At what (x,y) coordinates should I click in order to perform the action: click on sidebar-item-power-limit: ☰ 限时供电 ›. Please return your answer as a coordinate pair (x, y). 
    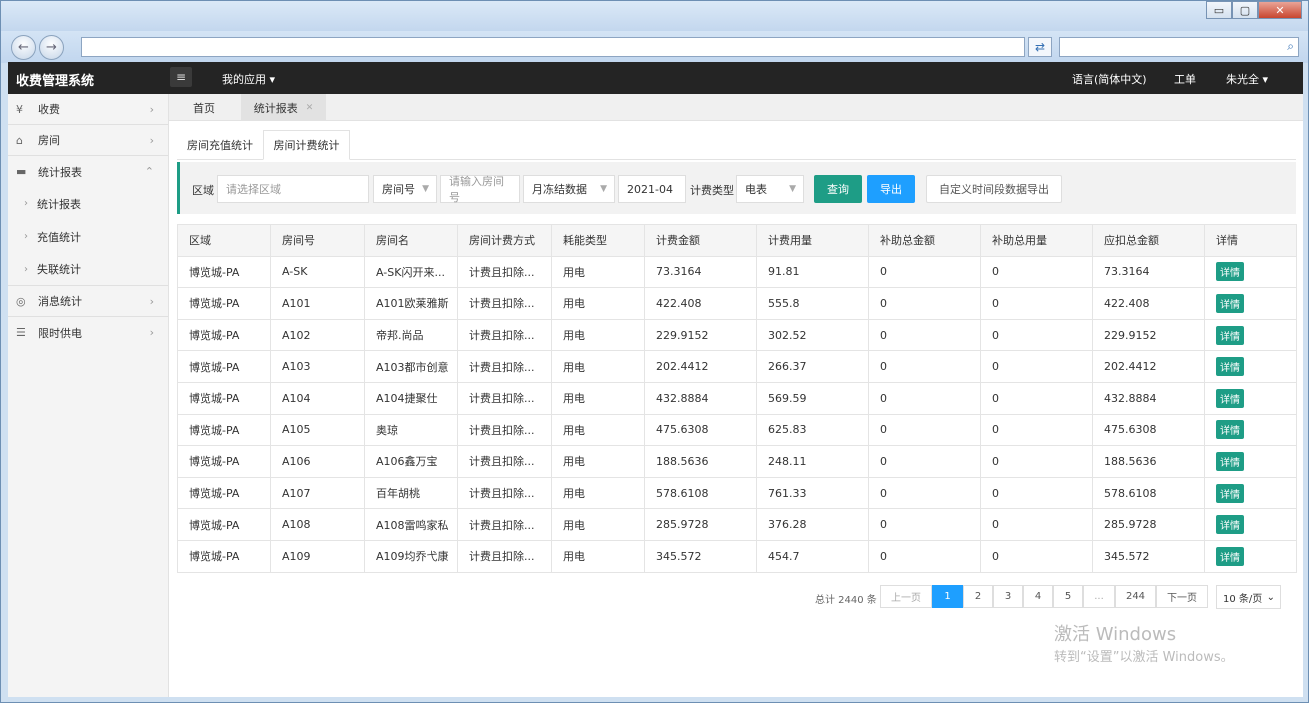
    Looking at the image, I should click on (88, 332).